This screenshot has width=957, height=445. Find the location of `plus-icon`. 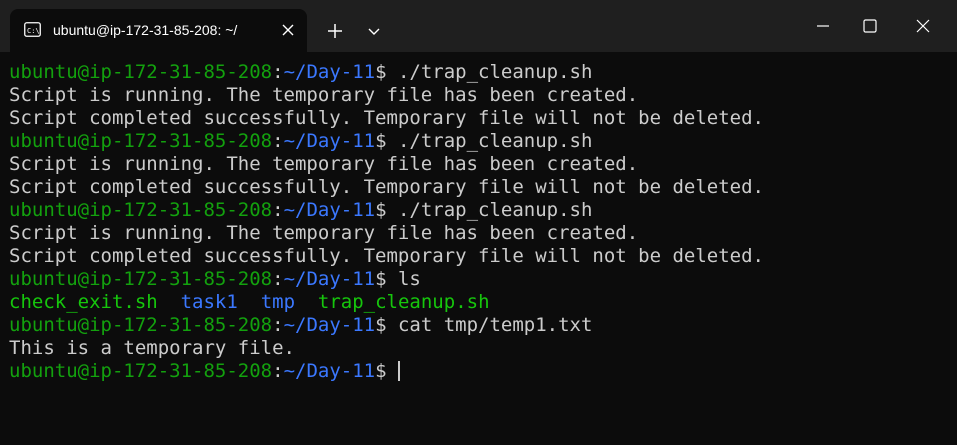

plus-icon is located at coordinates (335, 31).